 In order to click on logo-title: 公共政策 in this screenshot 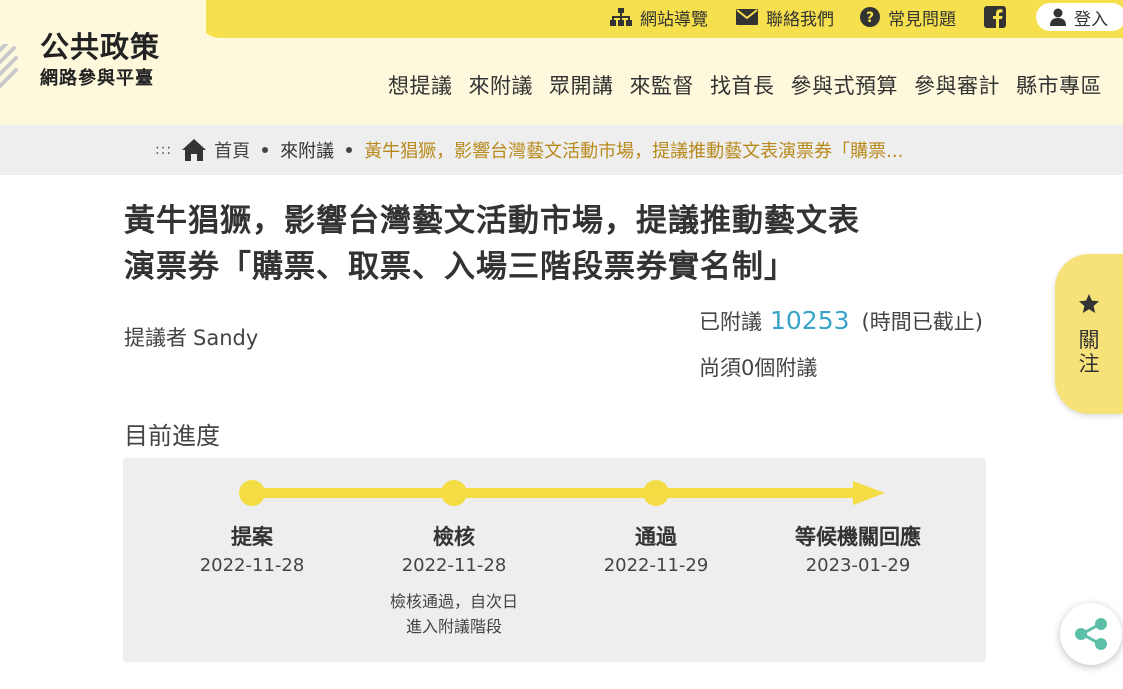, I will do `click(100, 47)`.